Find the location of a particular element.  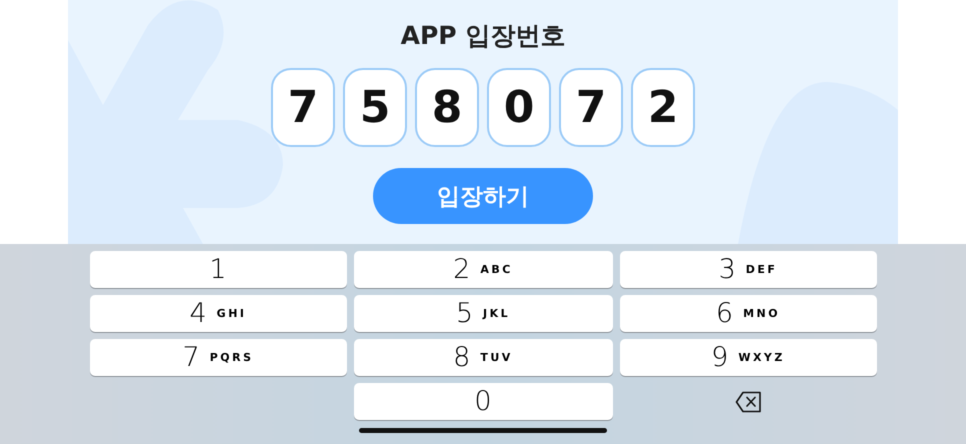

code-digit-field: 8 is located at coordinates (447, 107).